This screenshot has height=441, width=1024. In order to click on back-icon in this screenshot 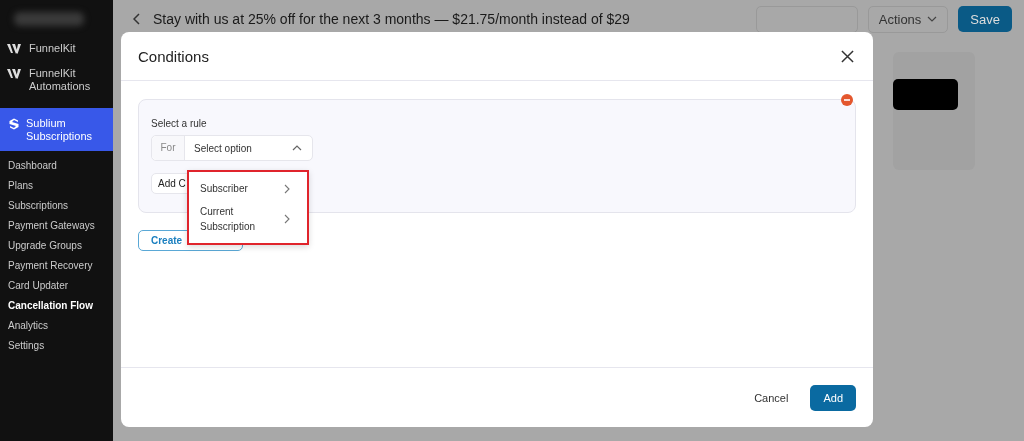, I will do `click(137, 19)`.